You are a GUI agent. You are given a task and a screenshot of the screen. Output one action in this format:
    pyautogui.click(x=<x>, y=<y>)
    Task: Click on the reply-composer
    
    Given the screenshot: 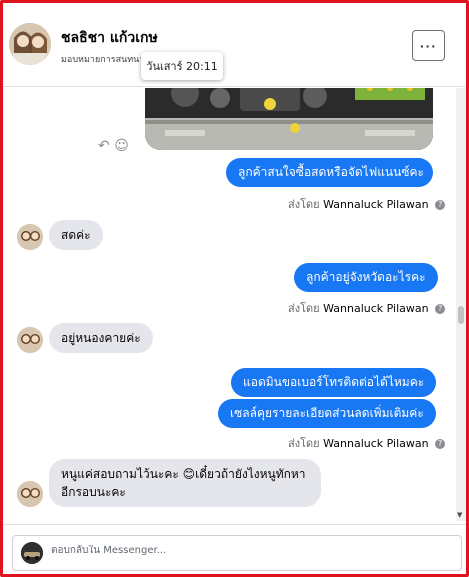 What is the action you would take?
    pyautogui.click(x=234, y=549)
    